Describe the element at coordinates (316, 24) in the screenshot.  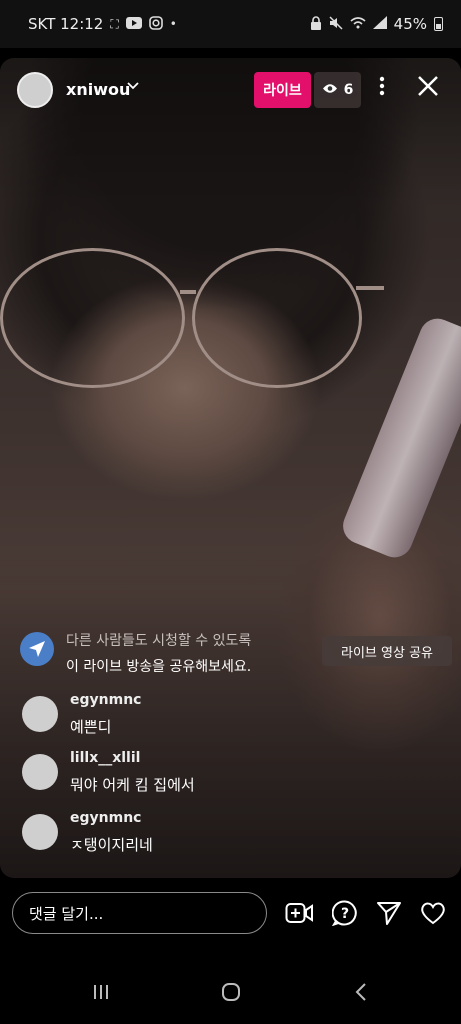
I see `lock-icon` at that location.